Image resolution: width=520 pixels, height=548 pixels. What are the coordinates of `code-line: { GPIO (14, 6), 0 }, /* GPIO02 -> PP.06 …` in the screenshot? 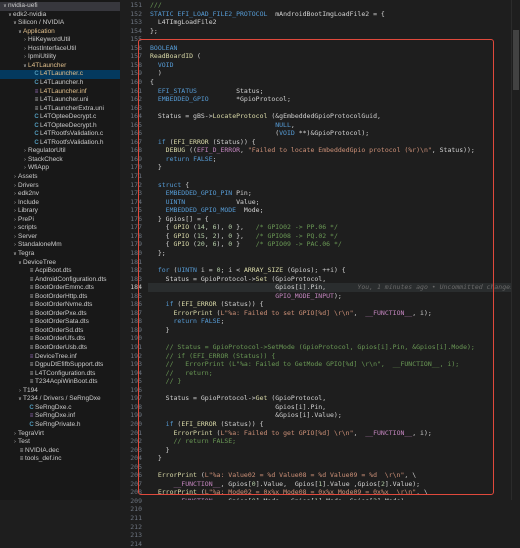 It's located at (244, 227).